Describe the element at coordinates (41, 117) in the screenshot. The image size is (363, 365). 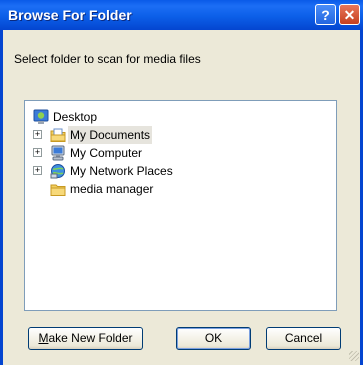
I see `desktop-icon` at that location.